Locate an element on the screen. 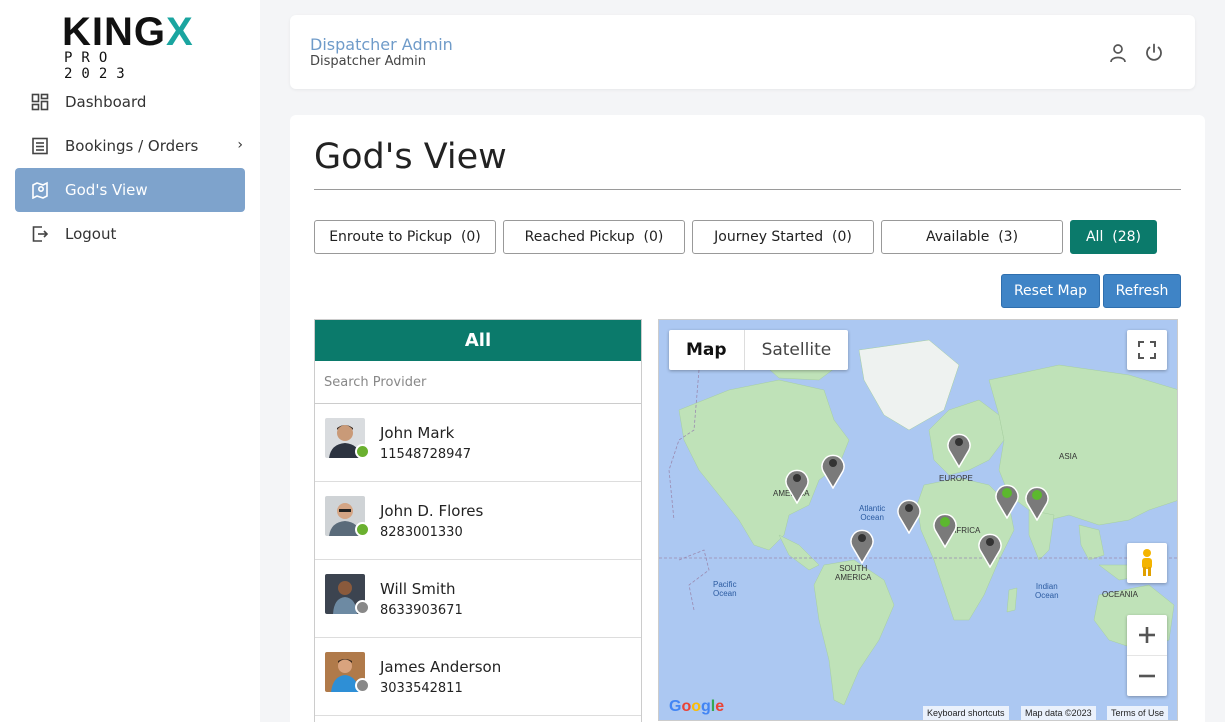 The width and height of the screenshot is (1225, 722). page-title: God's View is located at coordinates (410, 157).